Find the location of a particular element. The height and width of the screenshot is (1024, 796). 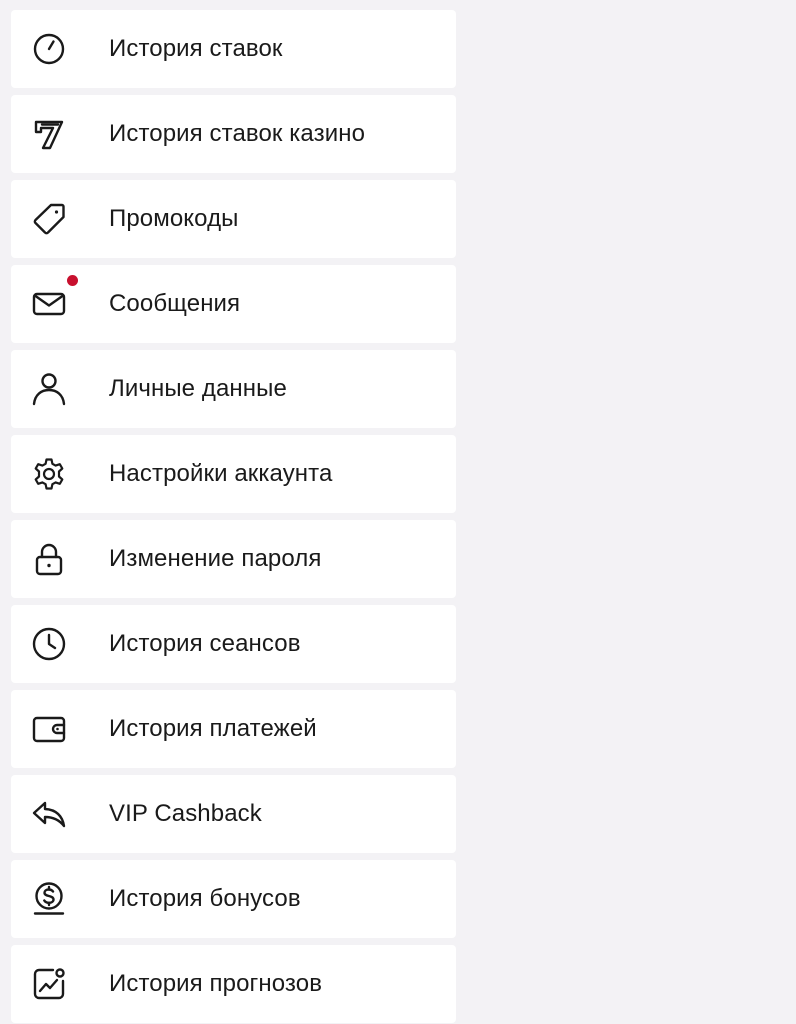

menu-item-bet-history: История ставок is located at coordinates (233, 49).